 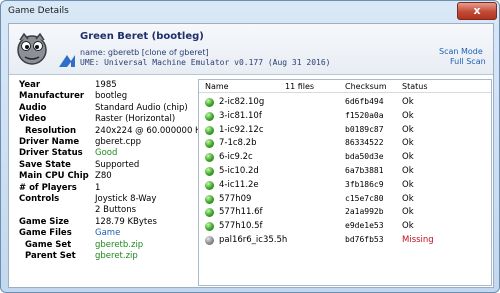 I want to click on file-checksum: 2a1a992b, so click(x=364, y=212).